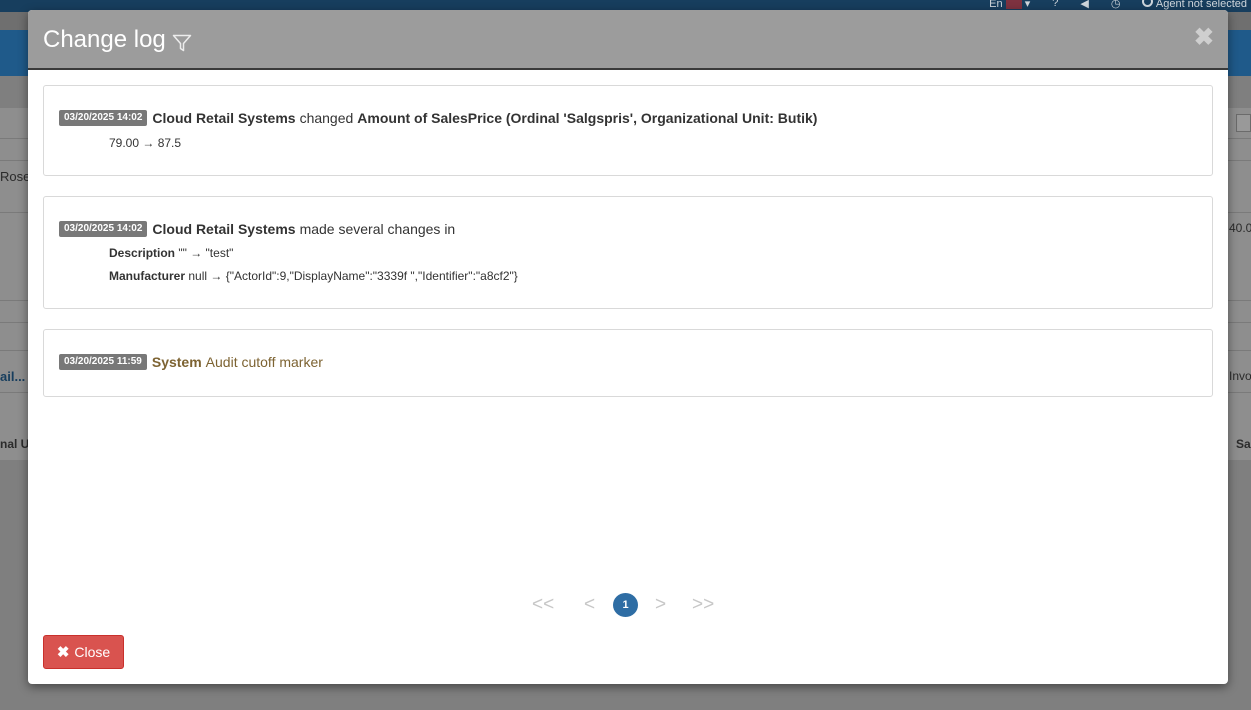 The image size is (1251, 710). Describe the element at coordinates (1201, 5) in the screenshot. I see `agent-status-label: Agent not selected` at that location.